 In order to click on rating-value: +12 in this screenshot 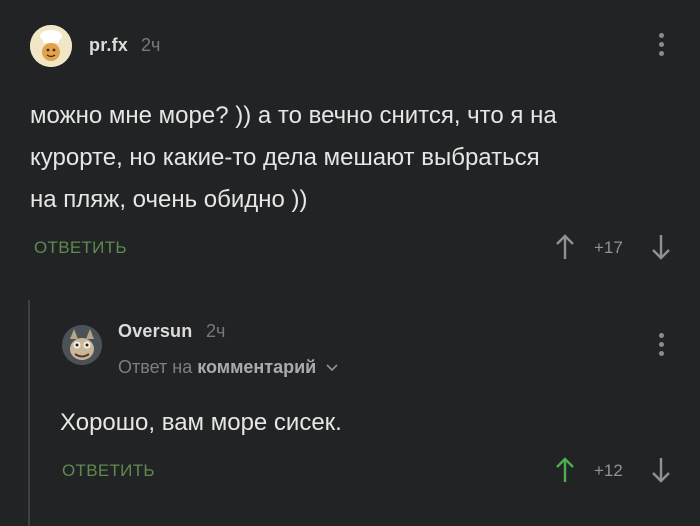, I will do `click(608, 470)`.